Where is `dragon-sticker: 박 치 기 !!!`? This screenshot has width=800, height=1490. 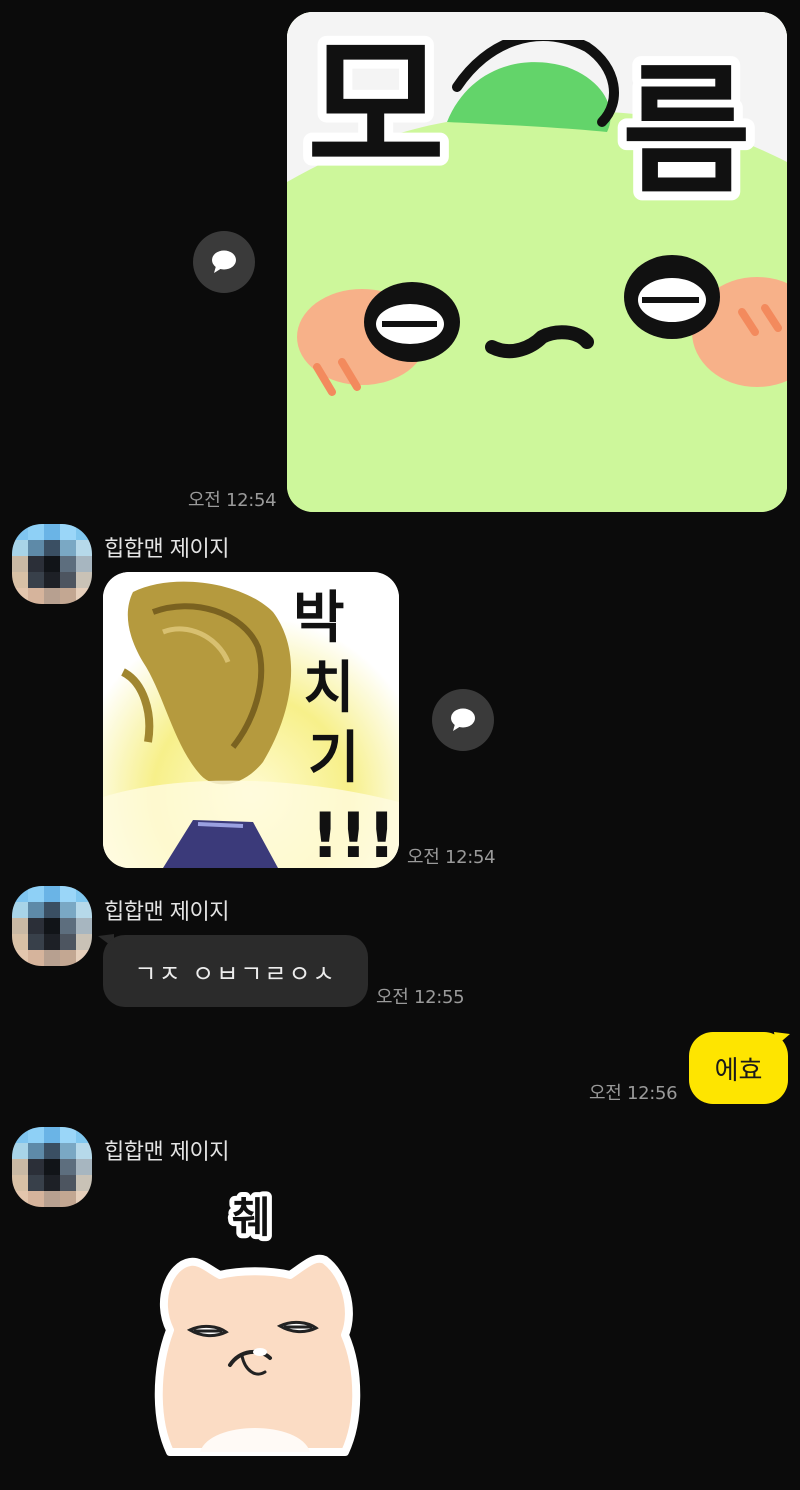
dragon-sticker: 박 치 기 !!! is located at coordinates (251, 720).